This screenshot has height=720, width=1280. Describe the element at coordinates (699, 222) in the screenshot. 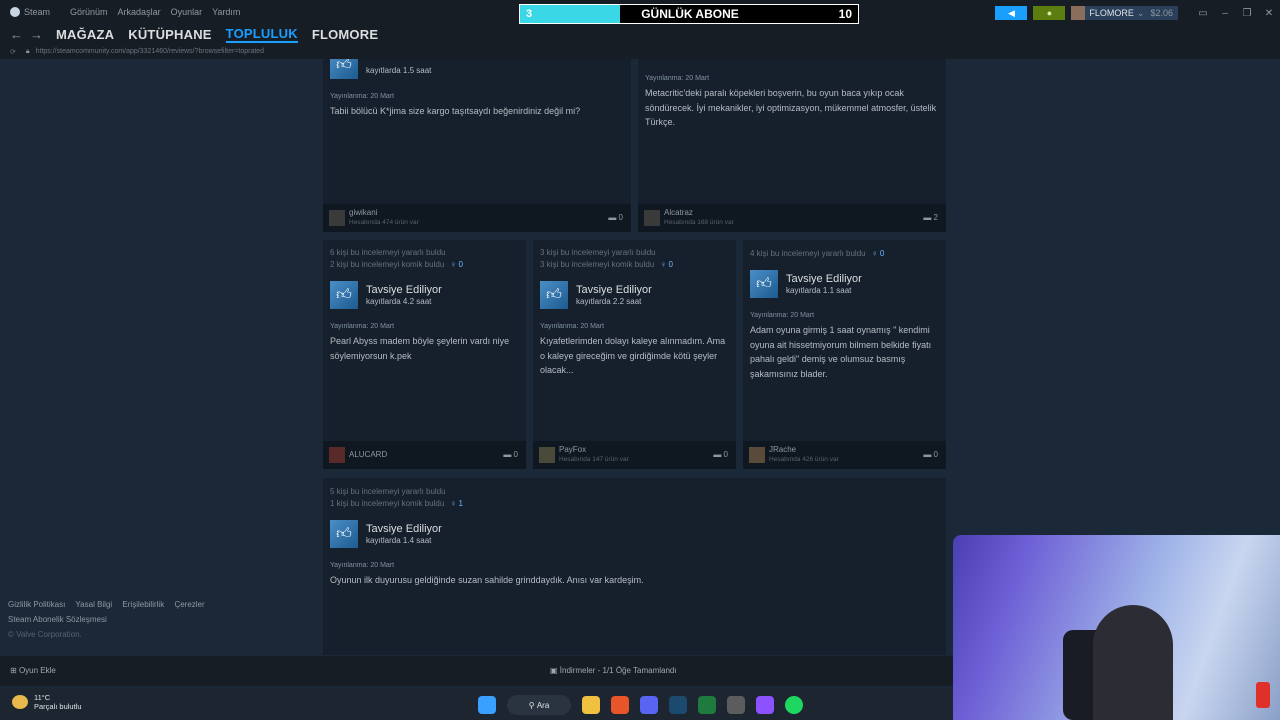

I see `author-products: Hesabında 168 ürün var` at that location.